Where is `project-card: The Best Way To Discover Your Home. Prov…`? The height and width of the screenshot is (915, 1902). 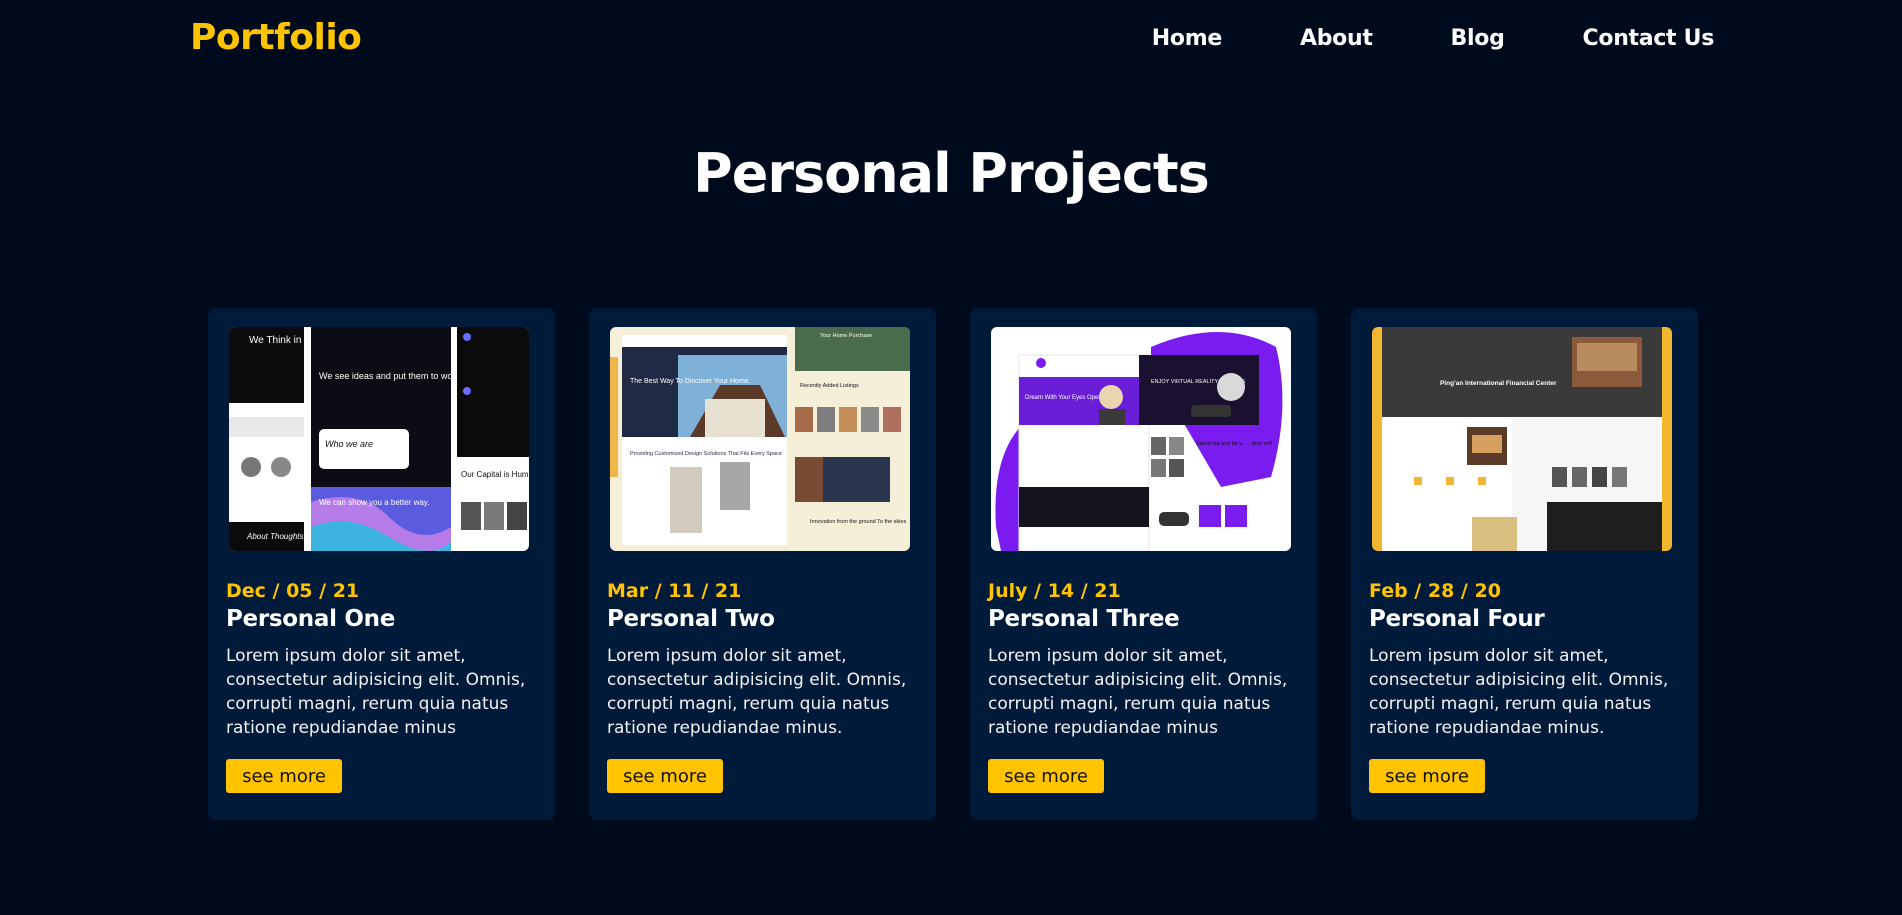
project-card: The Best Way To Discover Your Home. Prov… is located at coordinates (762, 564).